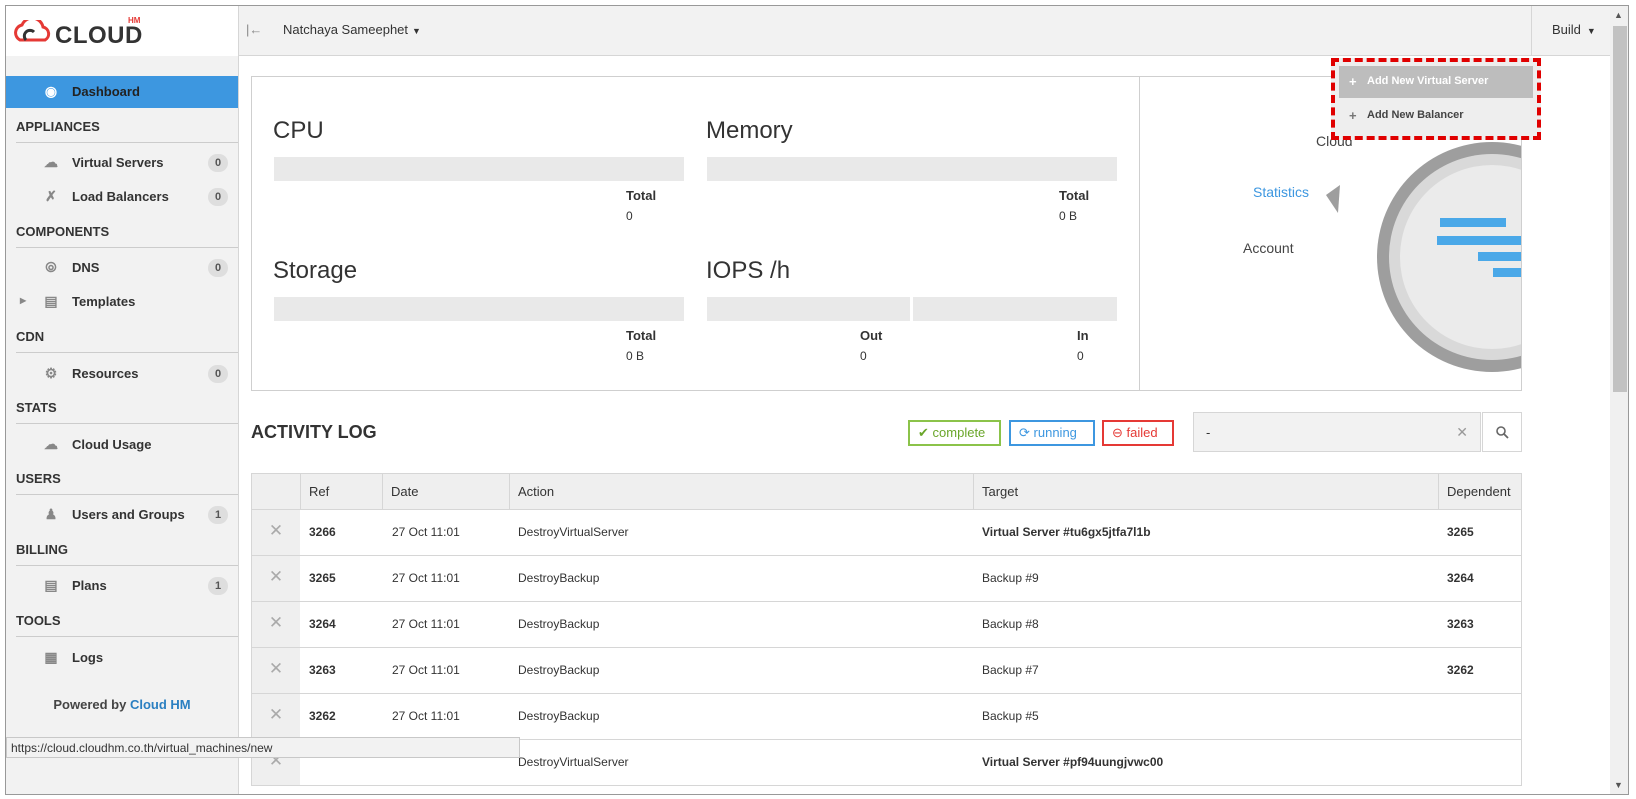  Describe the element at coordinates (122, 268) in the screenshot. I see `sidebar-item-dns: ⦾ DNS 0` at that location.